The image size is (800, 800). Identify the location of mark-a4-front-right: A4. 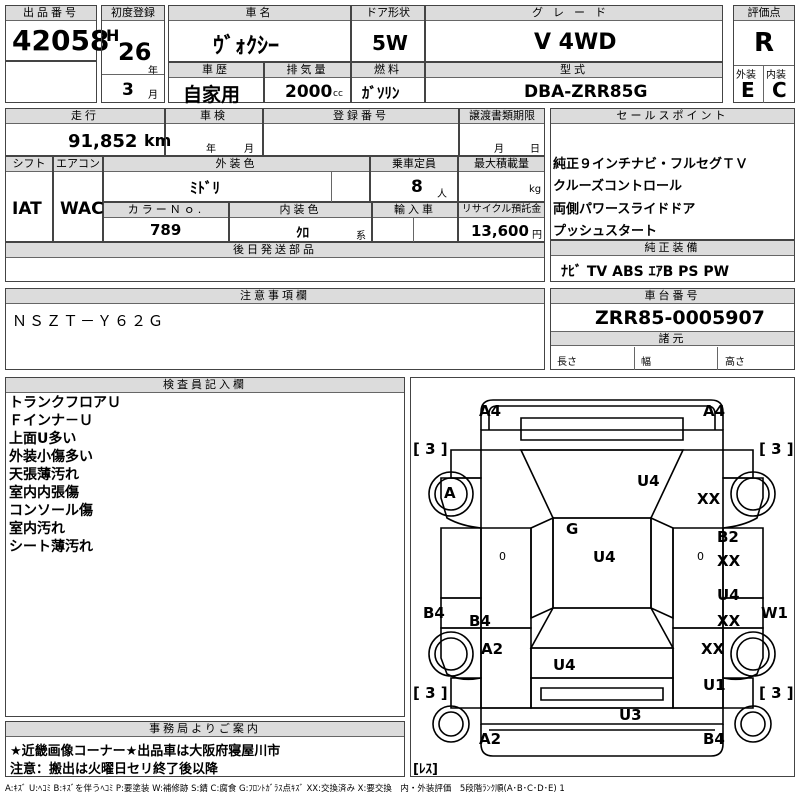
(714, 411).